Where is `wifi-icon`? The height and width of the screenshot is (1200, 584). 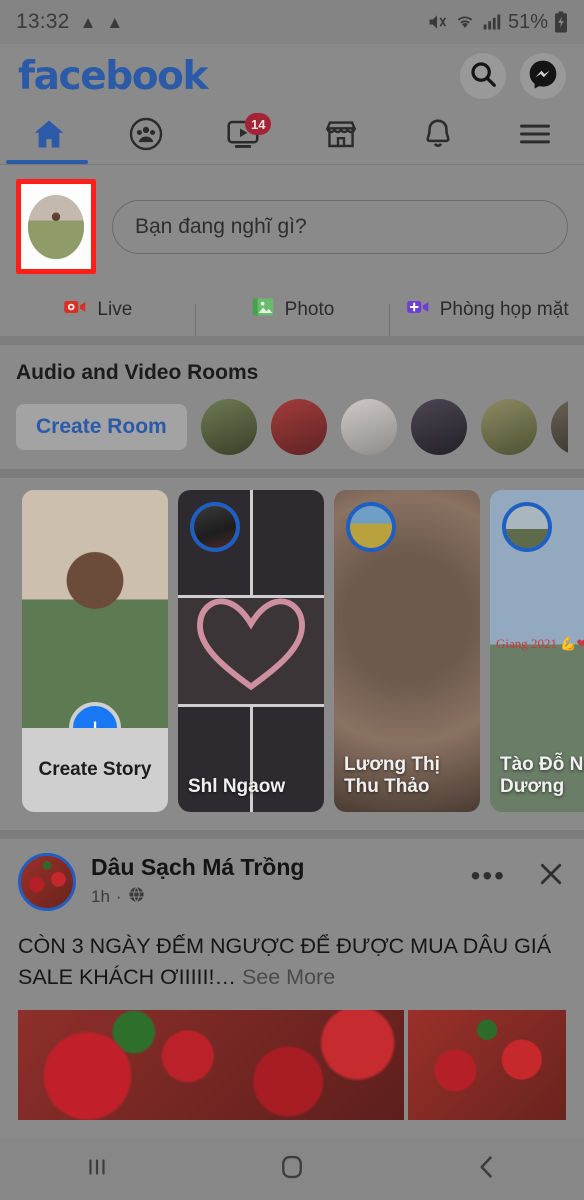
wifi-icon is located at coordinates (465, 22).